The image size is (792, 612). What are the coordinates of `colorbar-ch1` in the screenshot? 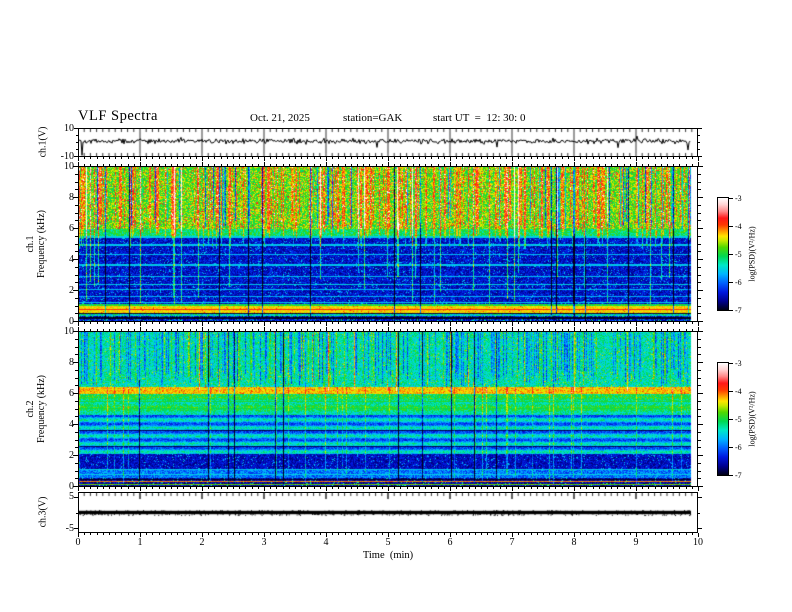 It's located at (723, 254).